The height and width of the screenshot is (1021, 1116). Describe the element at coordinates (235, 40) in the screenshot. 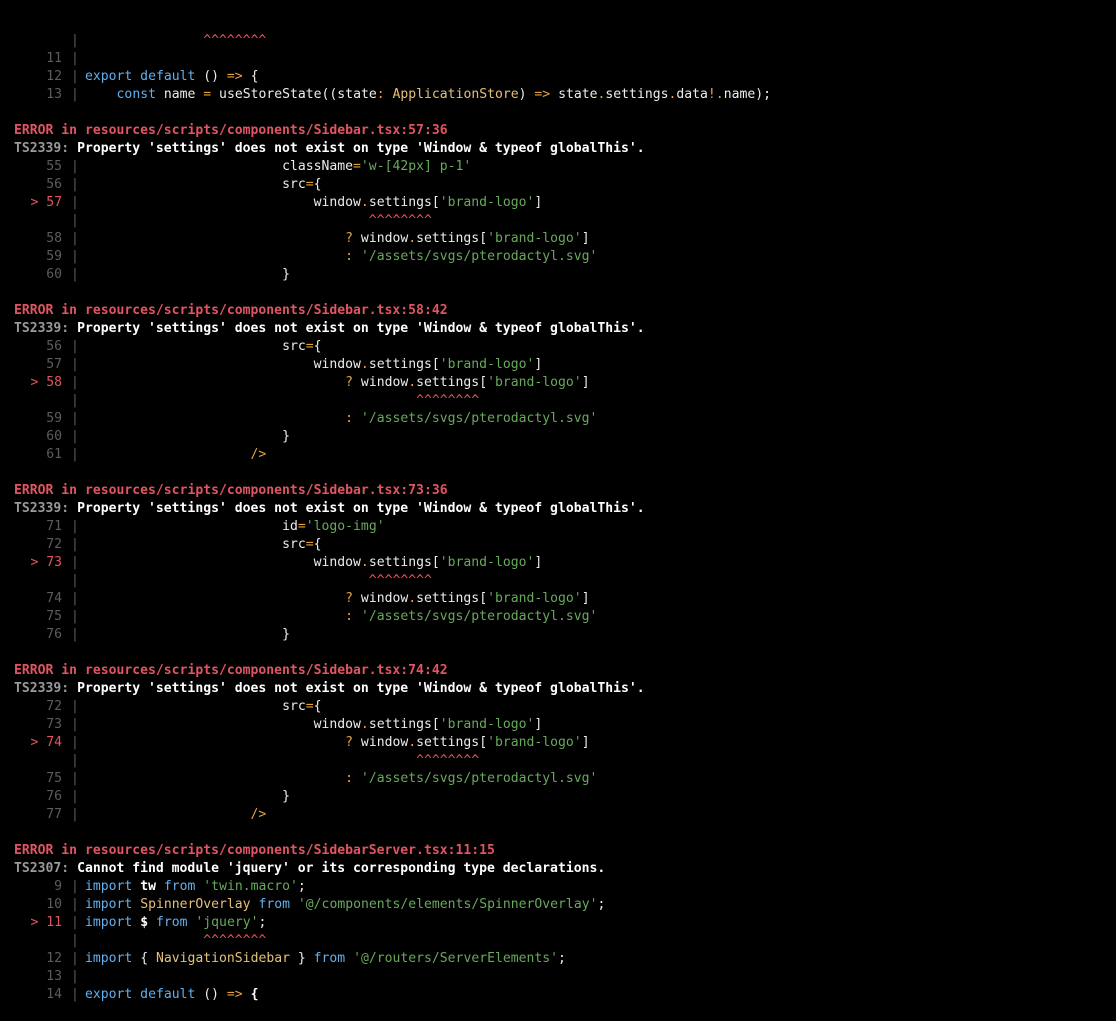

I see `code-token: ^^^^^^^^` at that location.